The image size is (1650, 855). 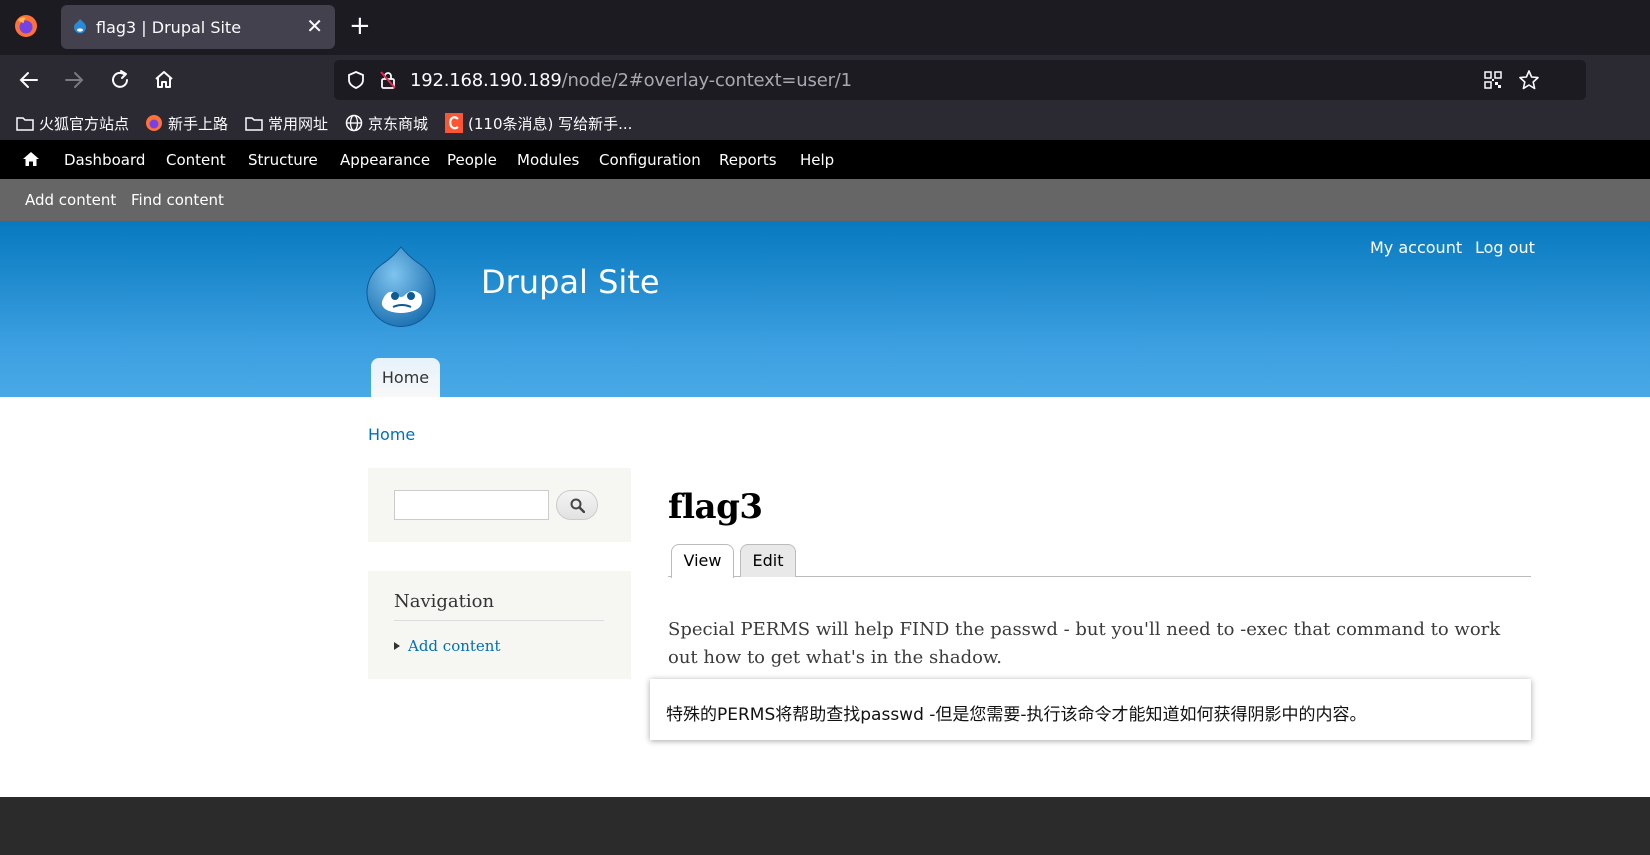 I want to click on url-host: 192.168.190.189, so click(x=486, y=80).